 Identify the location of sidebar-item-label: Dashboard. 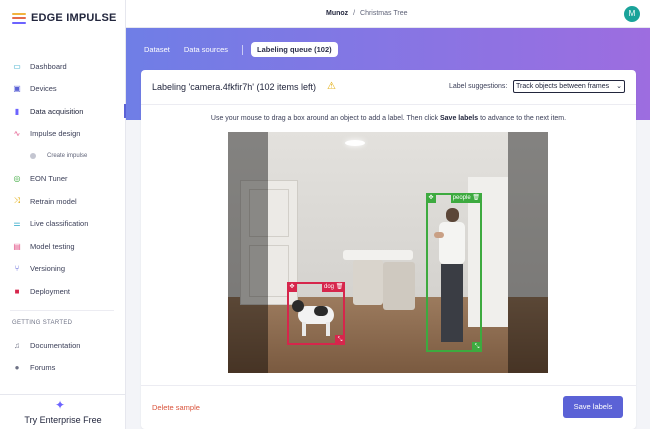
(48, 66).